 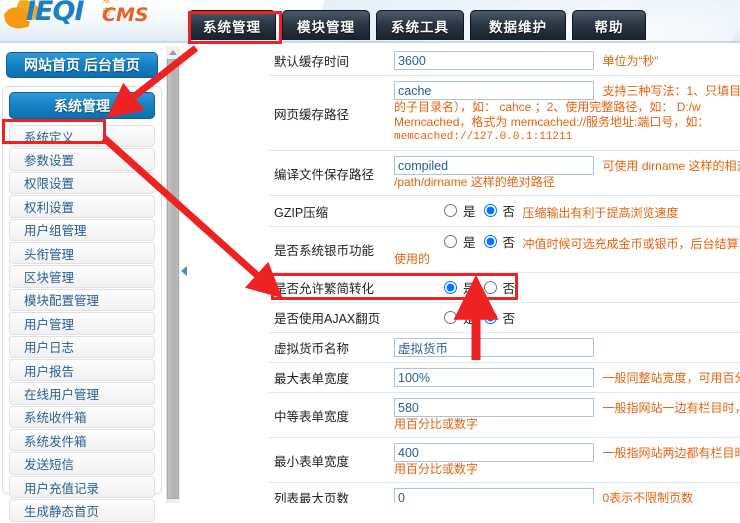 What do you see at coordinates (450, 287) in the screenshot?
I see `conversion-radio-yes` at bounding box center [450, 287].